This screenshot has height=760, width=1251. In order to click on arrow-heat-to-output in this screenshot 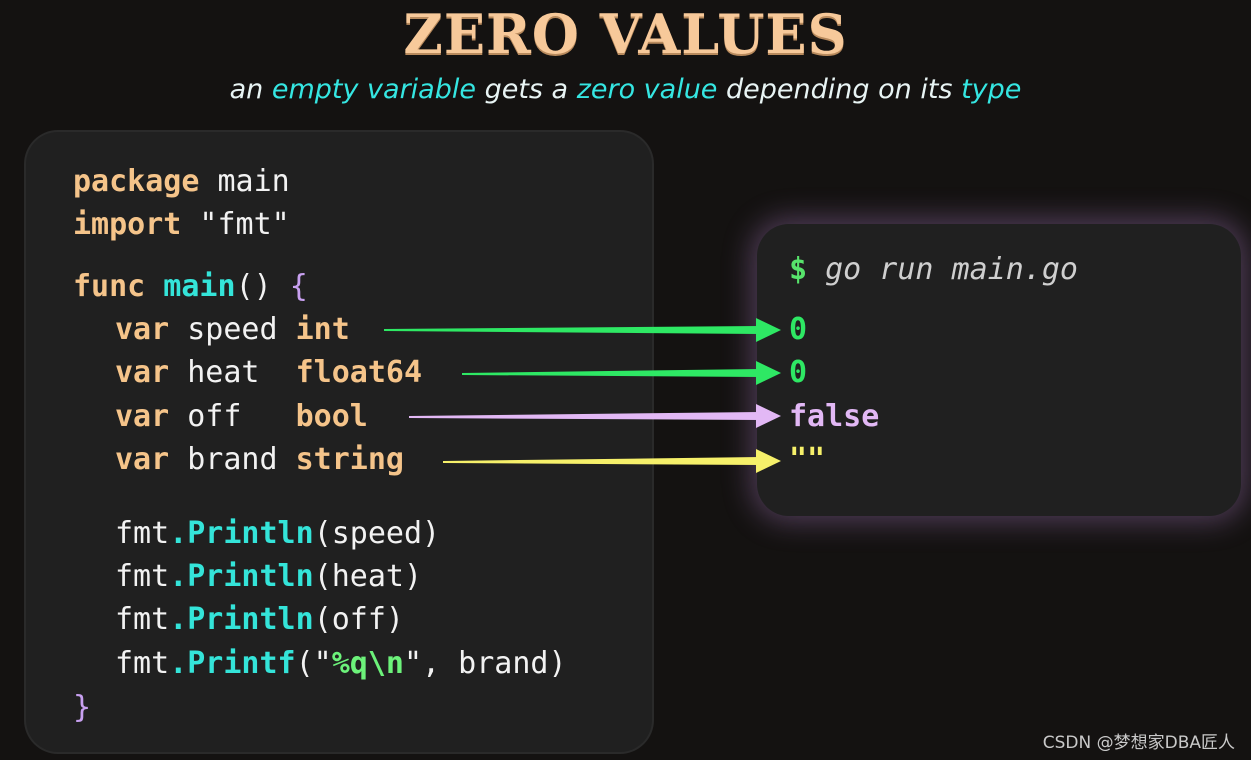, I will do `click(621, 373)`.